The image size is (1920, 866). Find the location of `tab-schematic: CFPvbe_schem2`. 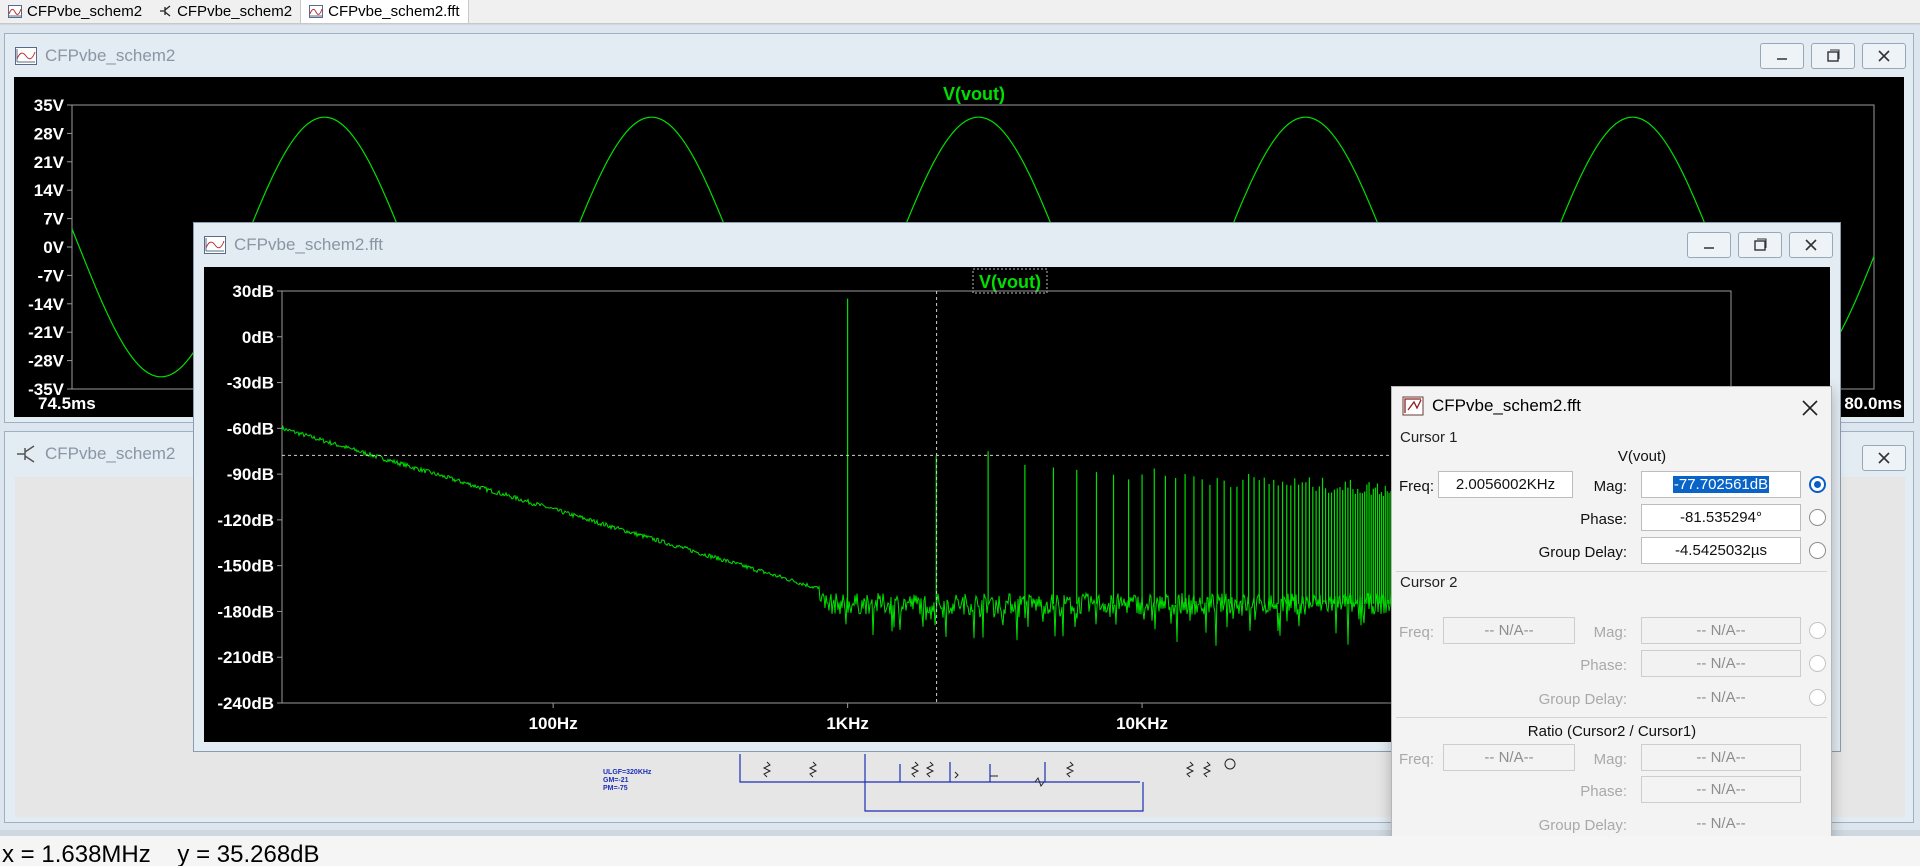

tab-schematic: CFPvbe_schem2 is located at coordinates (225, 11).